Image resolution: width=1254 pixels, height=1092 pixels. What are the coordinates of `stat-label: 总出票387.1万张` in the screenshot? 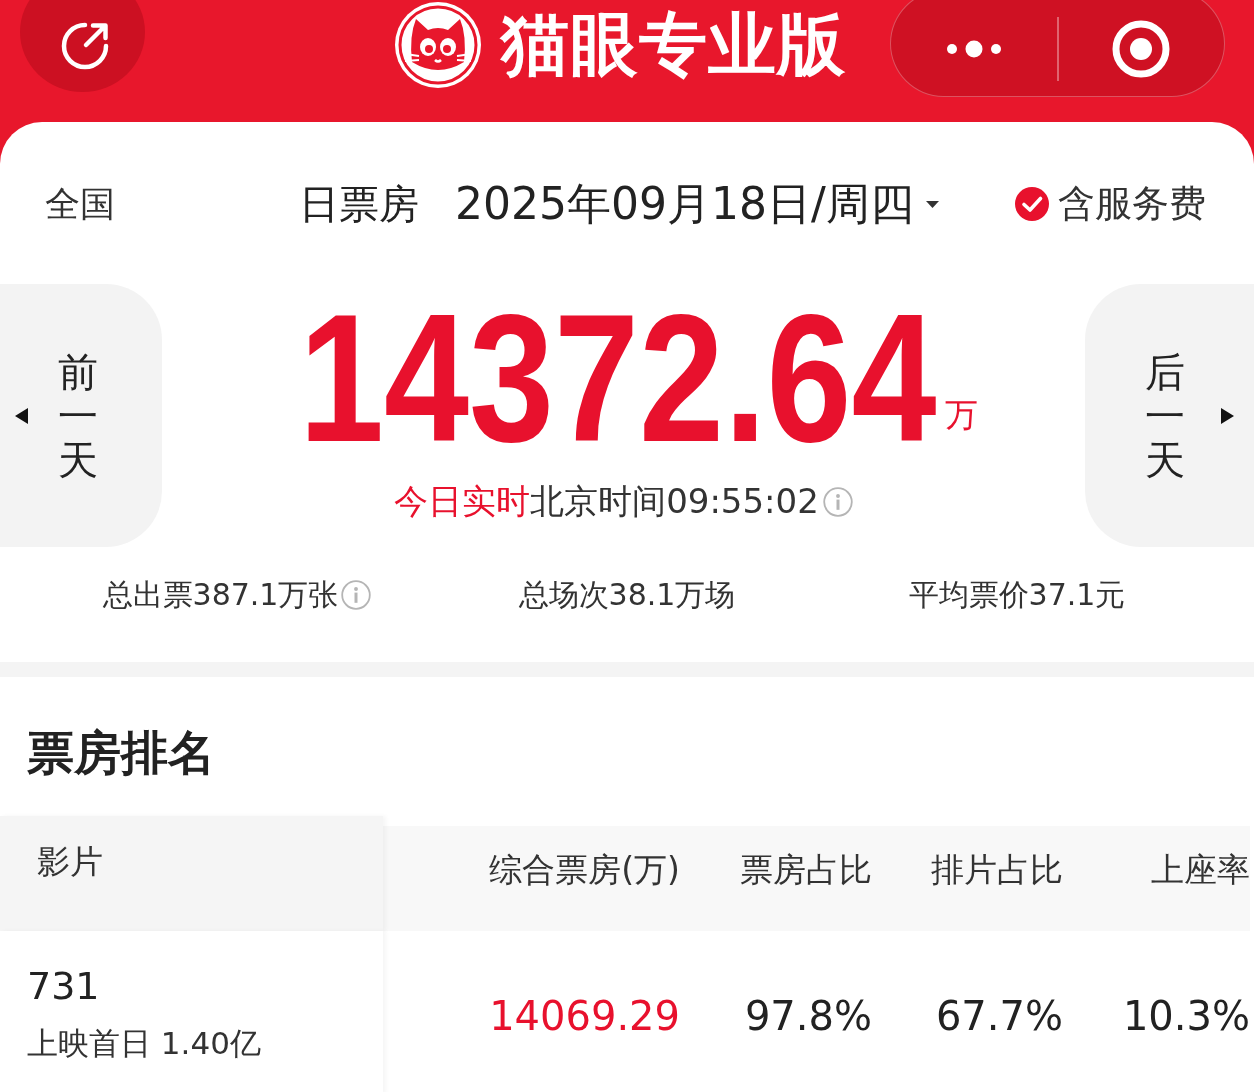 It's located at (220, 594).